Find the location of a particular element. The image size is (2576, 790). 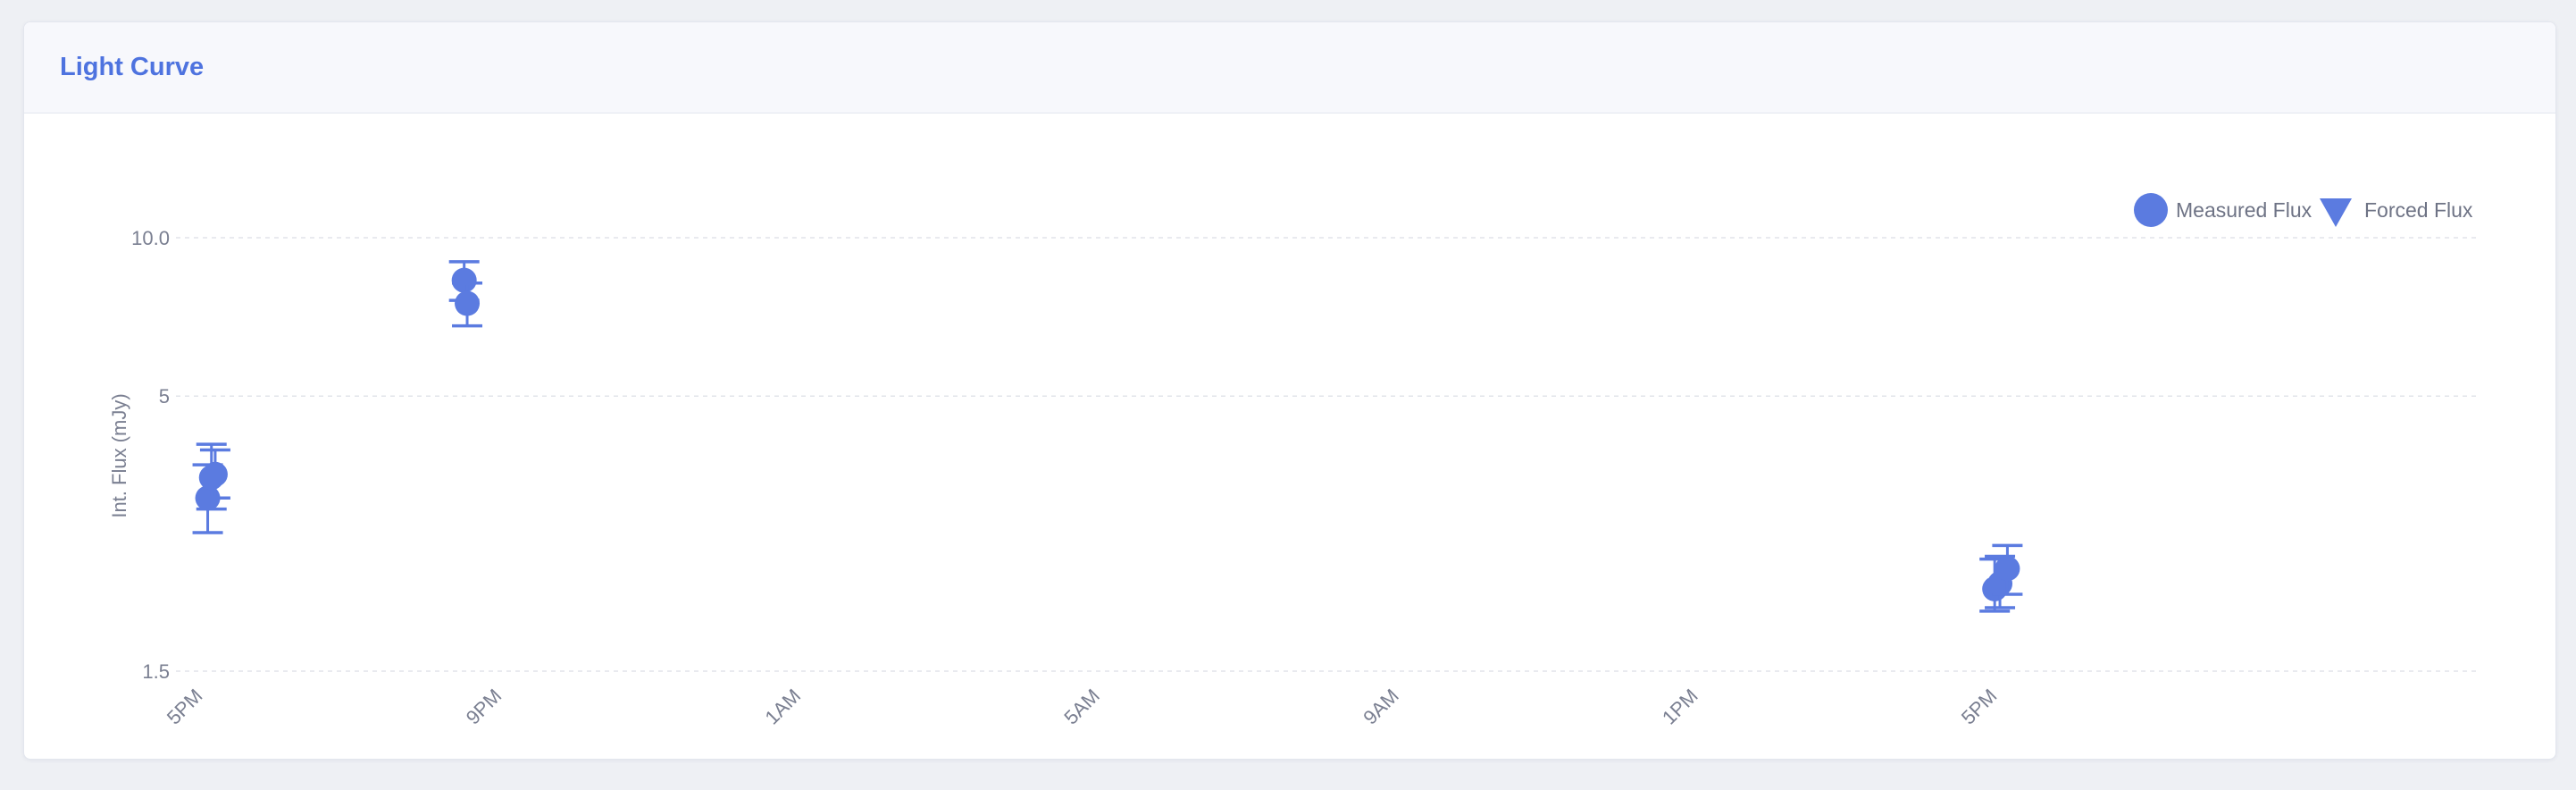

legend-item: Forced Flux is located at coordinates (2397, 212).